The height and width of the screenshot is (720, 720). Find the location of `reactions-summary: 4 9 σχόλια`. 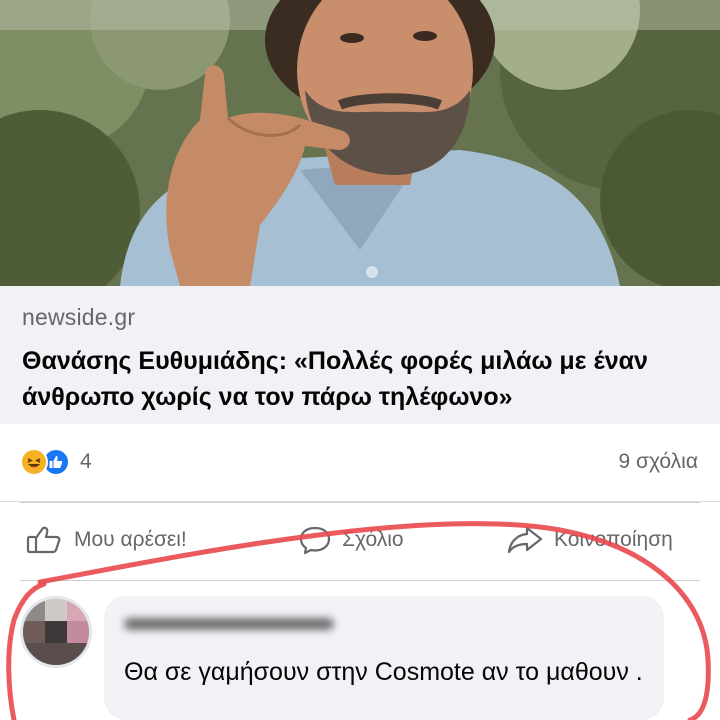

reactions-summary: 4 9 σχόλια is located at coordinates (360, 463).